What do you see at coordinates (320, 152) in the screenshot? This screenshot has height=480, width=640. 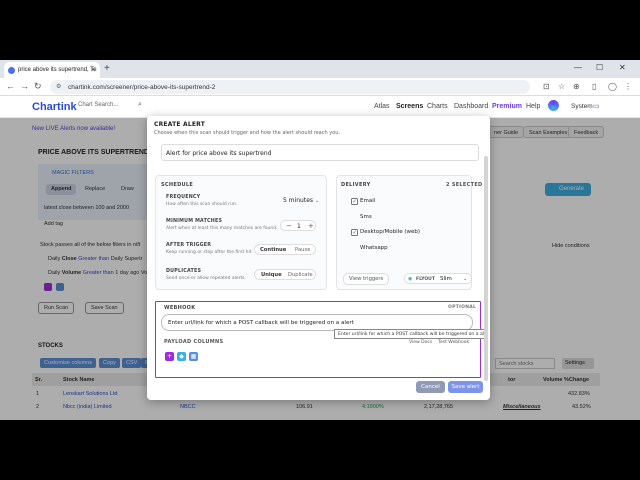 I see `alert-name-input: Alert for price above its supertrend` at bounding box center [320, 152].